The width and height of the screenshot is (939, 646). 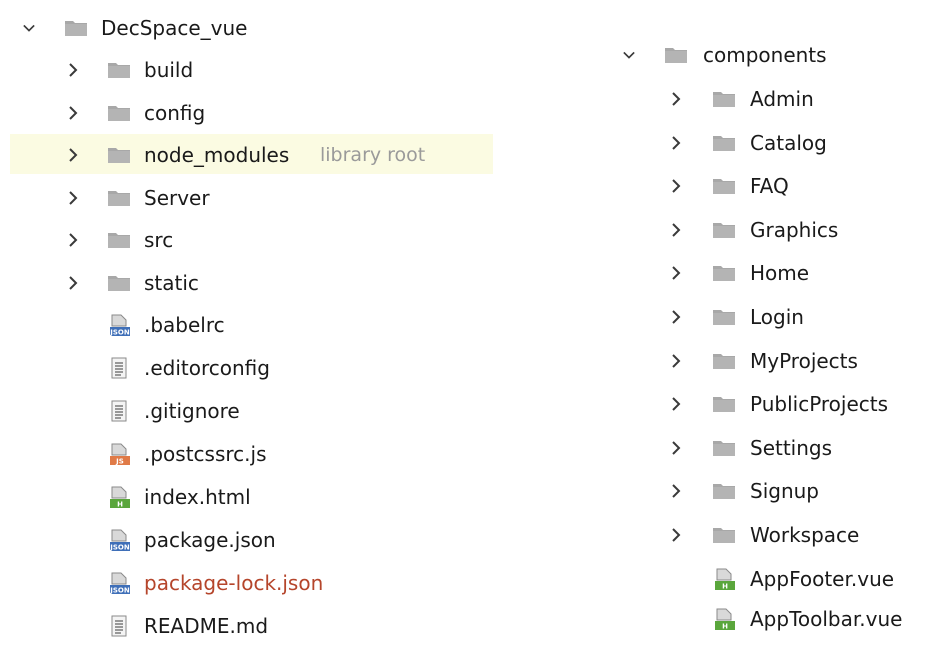 I want to click on tree-folder-publicprojects: PublicProjects, so click(x=779, y=404).